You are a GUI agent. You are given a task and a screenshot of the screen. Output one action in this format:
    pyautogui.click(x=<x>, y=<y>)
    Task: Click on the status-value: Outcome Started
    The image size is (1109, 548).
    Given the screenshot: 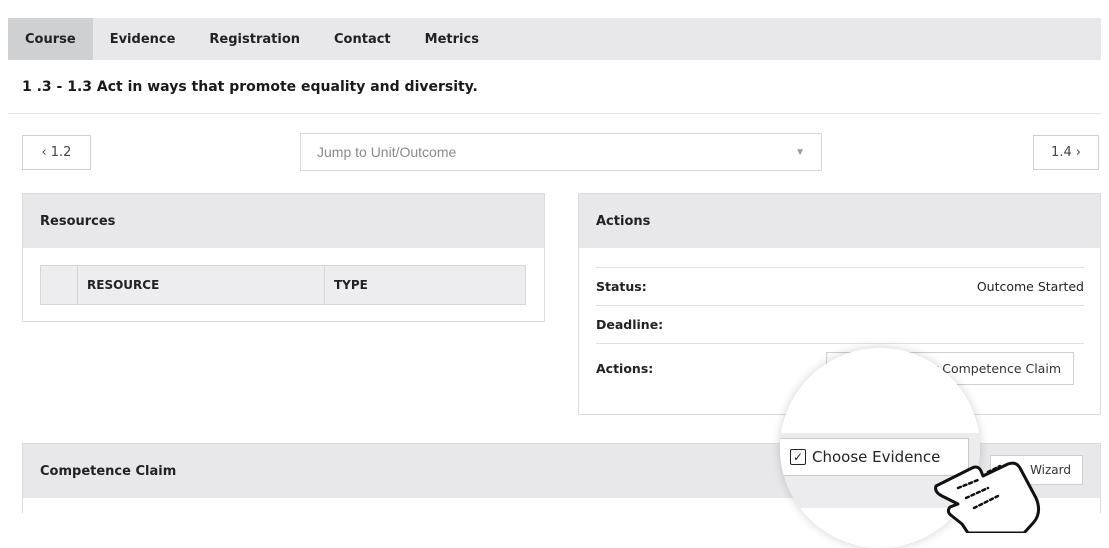 What is the action you would take?
    pyautogui.click(x=1030, y=286)
    